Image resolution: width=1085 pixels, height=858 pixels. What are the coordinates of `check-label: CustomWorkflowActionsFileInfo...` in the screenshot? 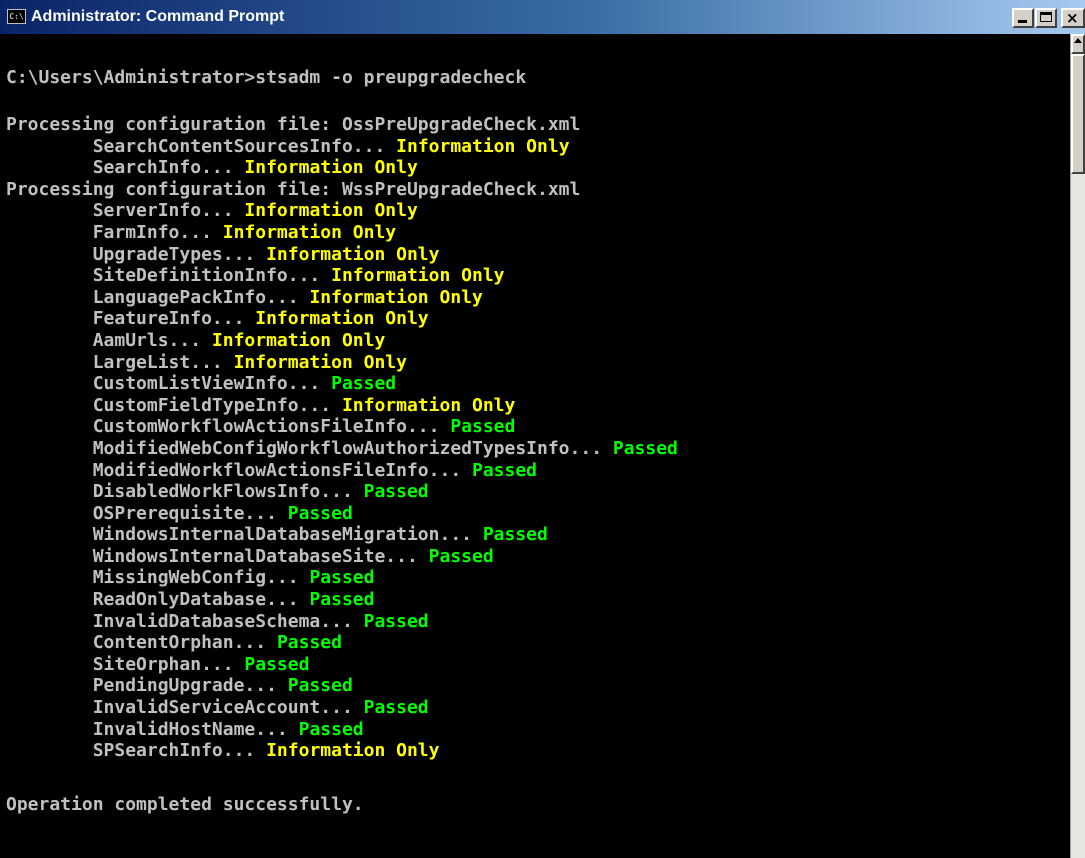 It's located at (228, 427).